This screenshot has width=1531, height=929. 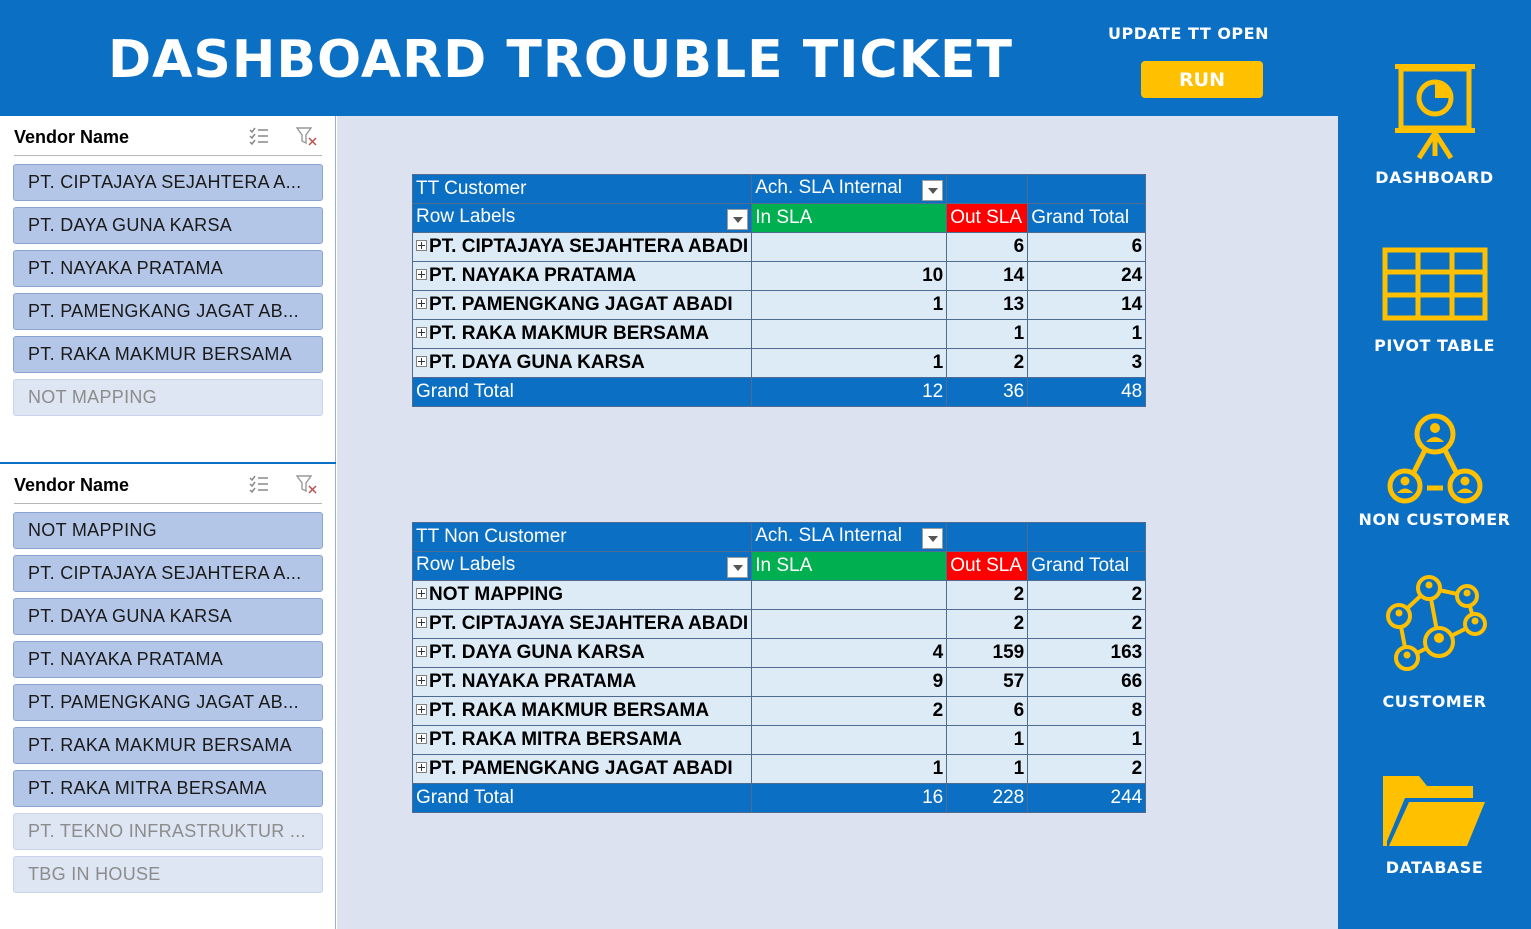 What do you see at coordinates (1434, 519) in the screenshot?
I see `nav-non-customer-label: NON CUSTOMER` at bounding box center [1434, 519].